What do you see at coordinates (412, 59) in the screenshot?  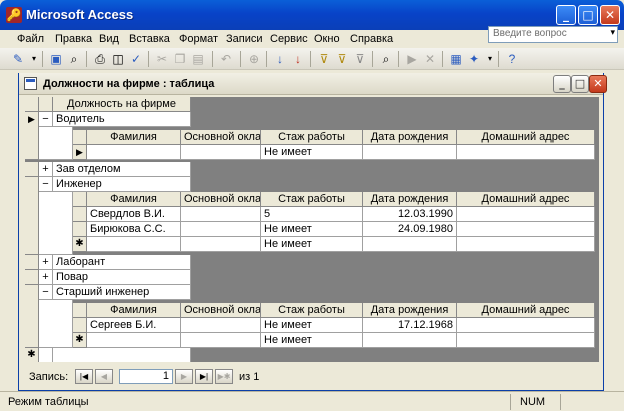 I see `new-record-icon: ▶` at bounding box center [412, 59].